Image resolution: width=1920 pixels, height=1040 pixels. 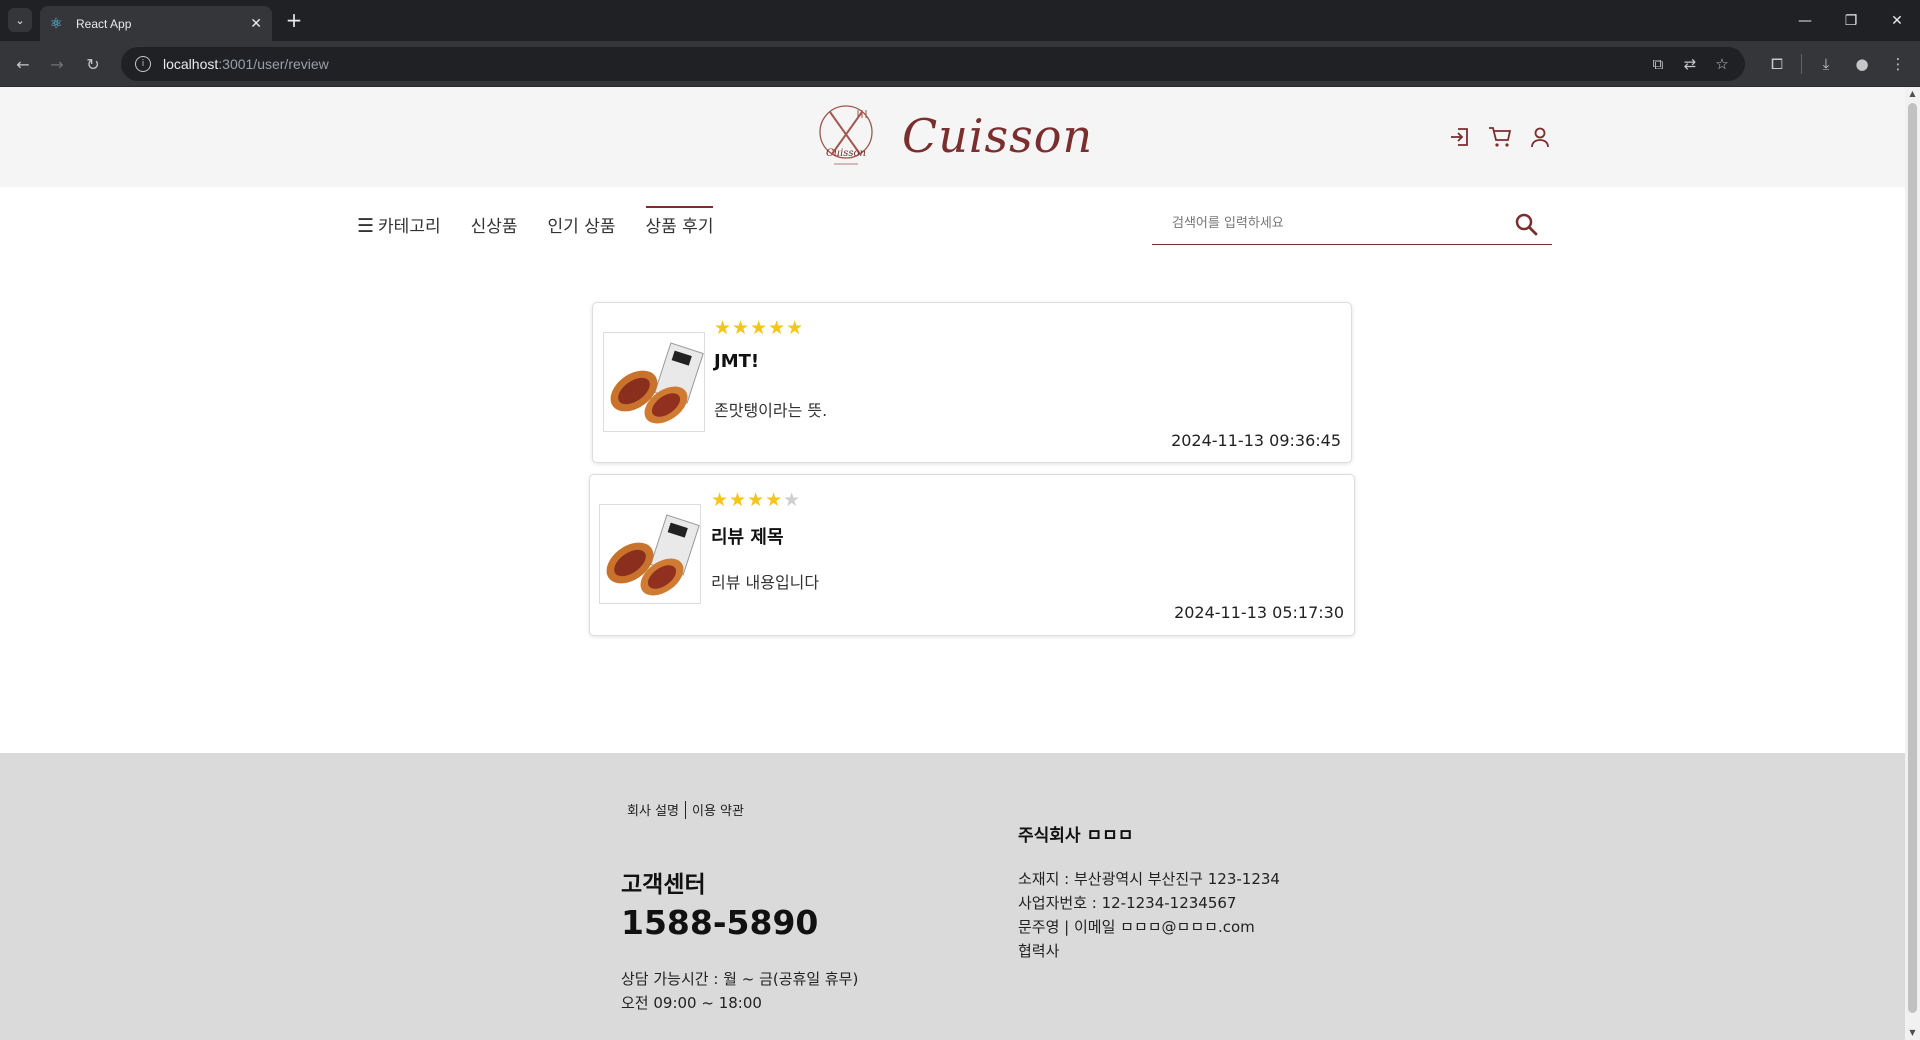 I want to click on review-card: ★★★★★ JMT! 존맛탱이라는 뜻. 2024-11-13 09:36:45, so click(x=972, y=382).